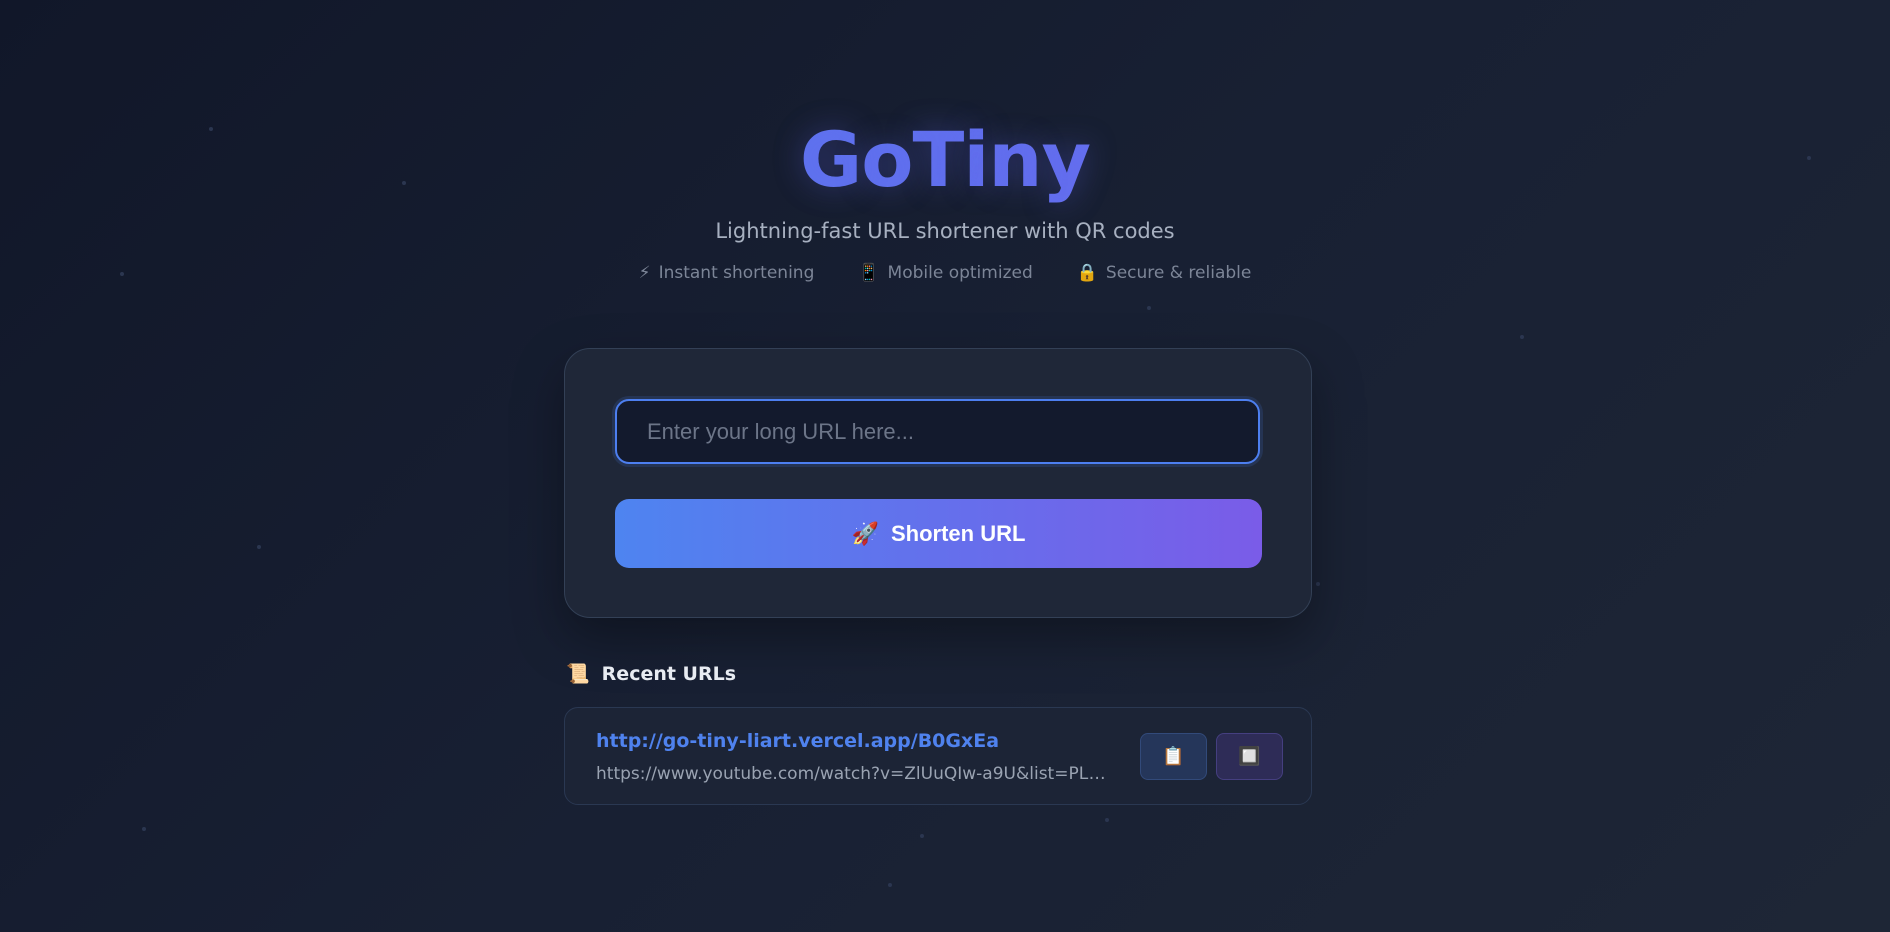 Image resolution: width=1890 pixels, height=932 pixels. What do you see at coordinates (945, 160) in the screenshot?
I see `app-logo: GoTiny` at bounding box center [945, 160].